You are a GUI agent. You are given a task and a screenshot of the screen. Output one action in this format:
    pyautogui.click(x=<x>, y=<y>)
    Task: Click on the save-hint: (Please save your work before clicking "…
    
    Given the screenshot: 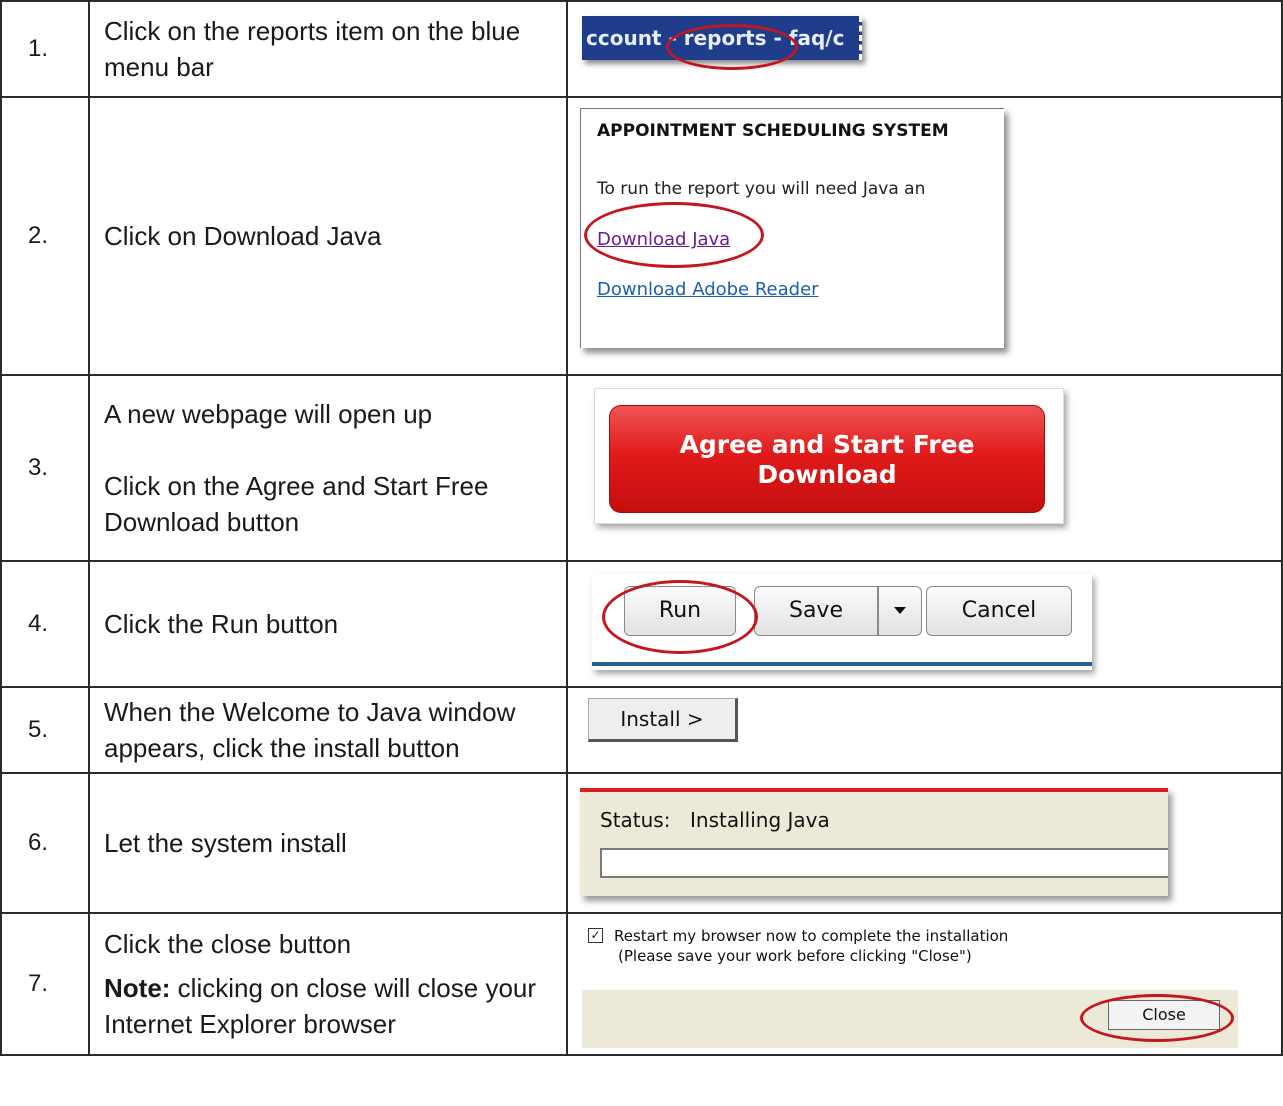 What is the action you would take?
    pyautogui.click(x=795, y=956)
    